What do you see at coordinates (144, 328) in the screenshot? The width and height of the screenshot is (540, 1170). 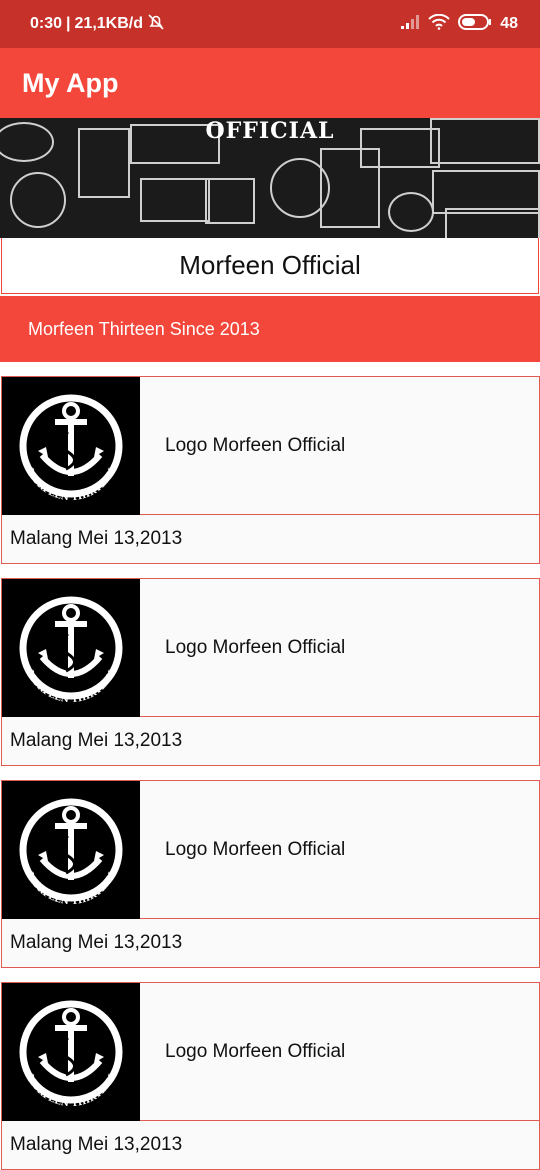 I see `subtitle-text: Morfeen Thirteen Since 2013` at bounding box center [144, 328].